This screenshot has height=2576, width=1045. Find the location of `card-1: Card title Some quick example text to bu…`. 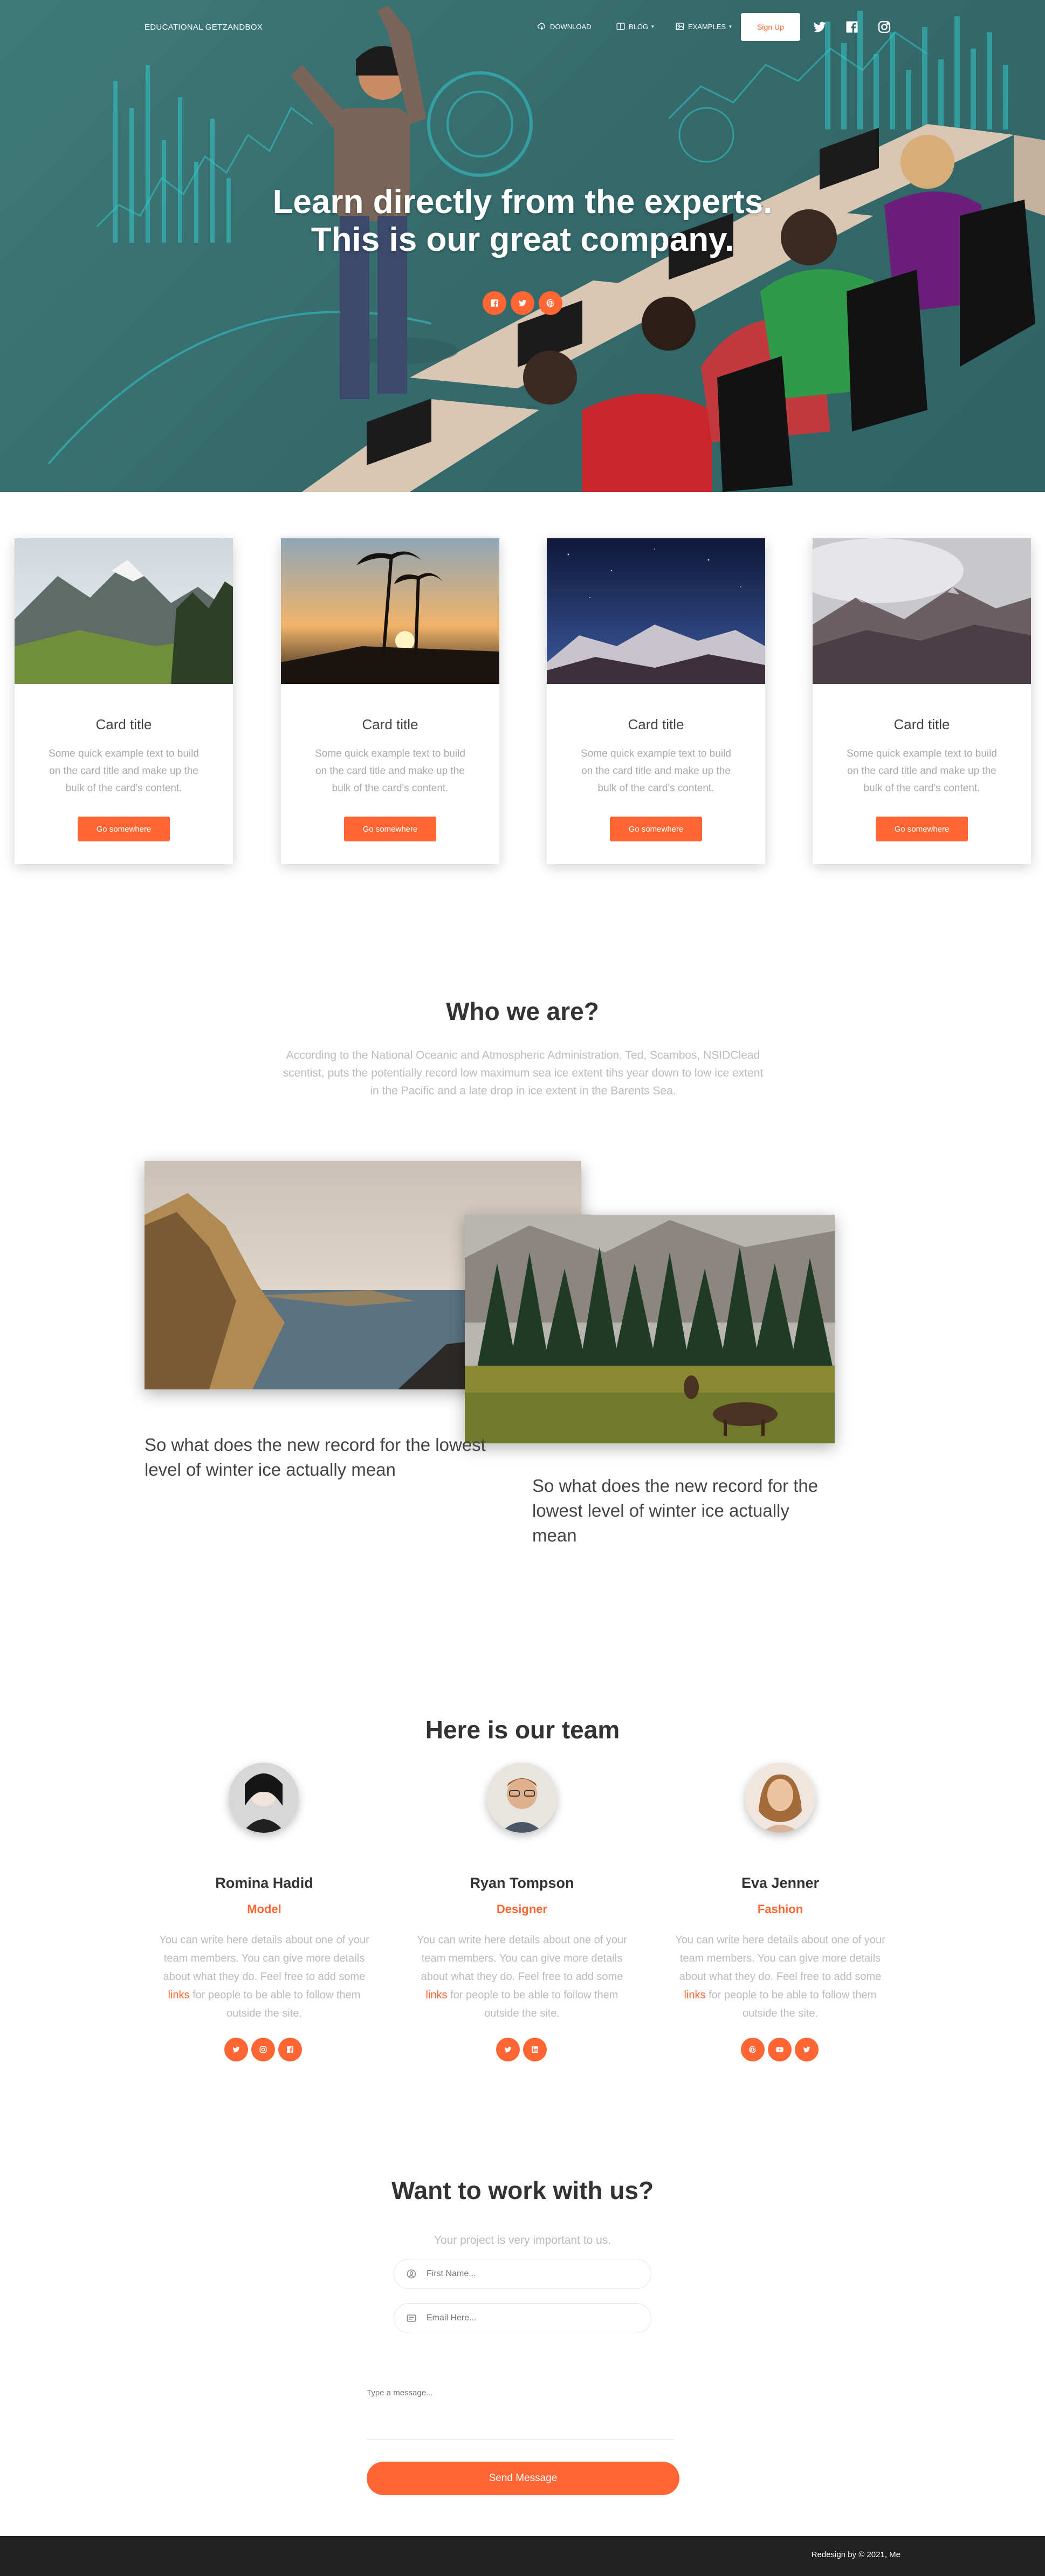

card-1: Card title Some quick example text to bu… is located at coordinates (124, 701).